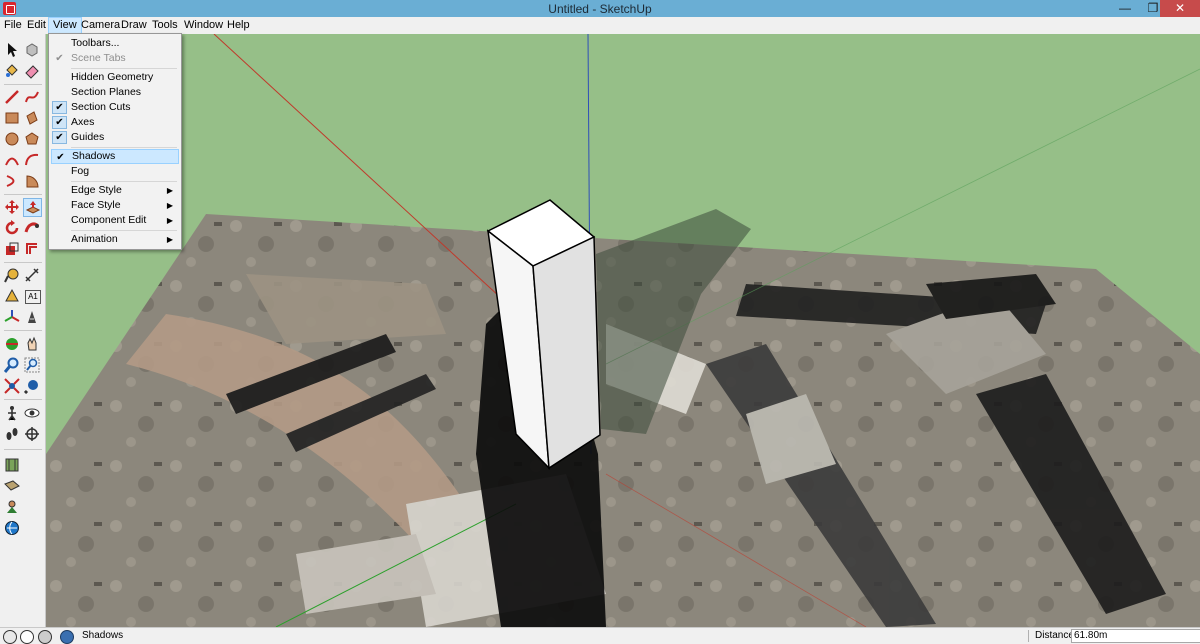 Image resolution: width=1200 pixels, height=644 pixels. What do you see at coordinates (1054, 635) in the screenshot?
I see `measurement-label: Distance` at bounding box center [1054, 635].